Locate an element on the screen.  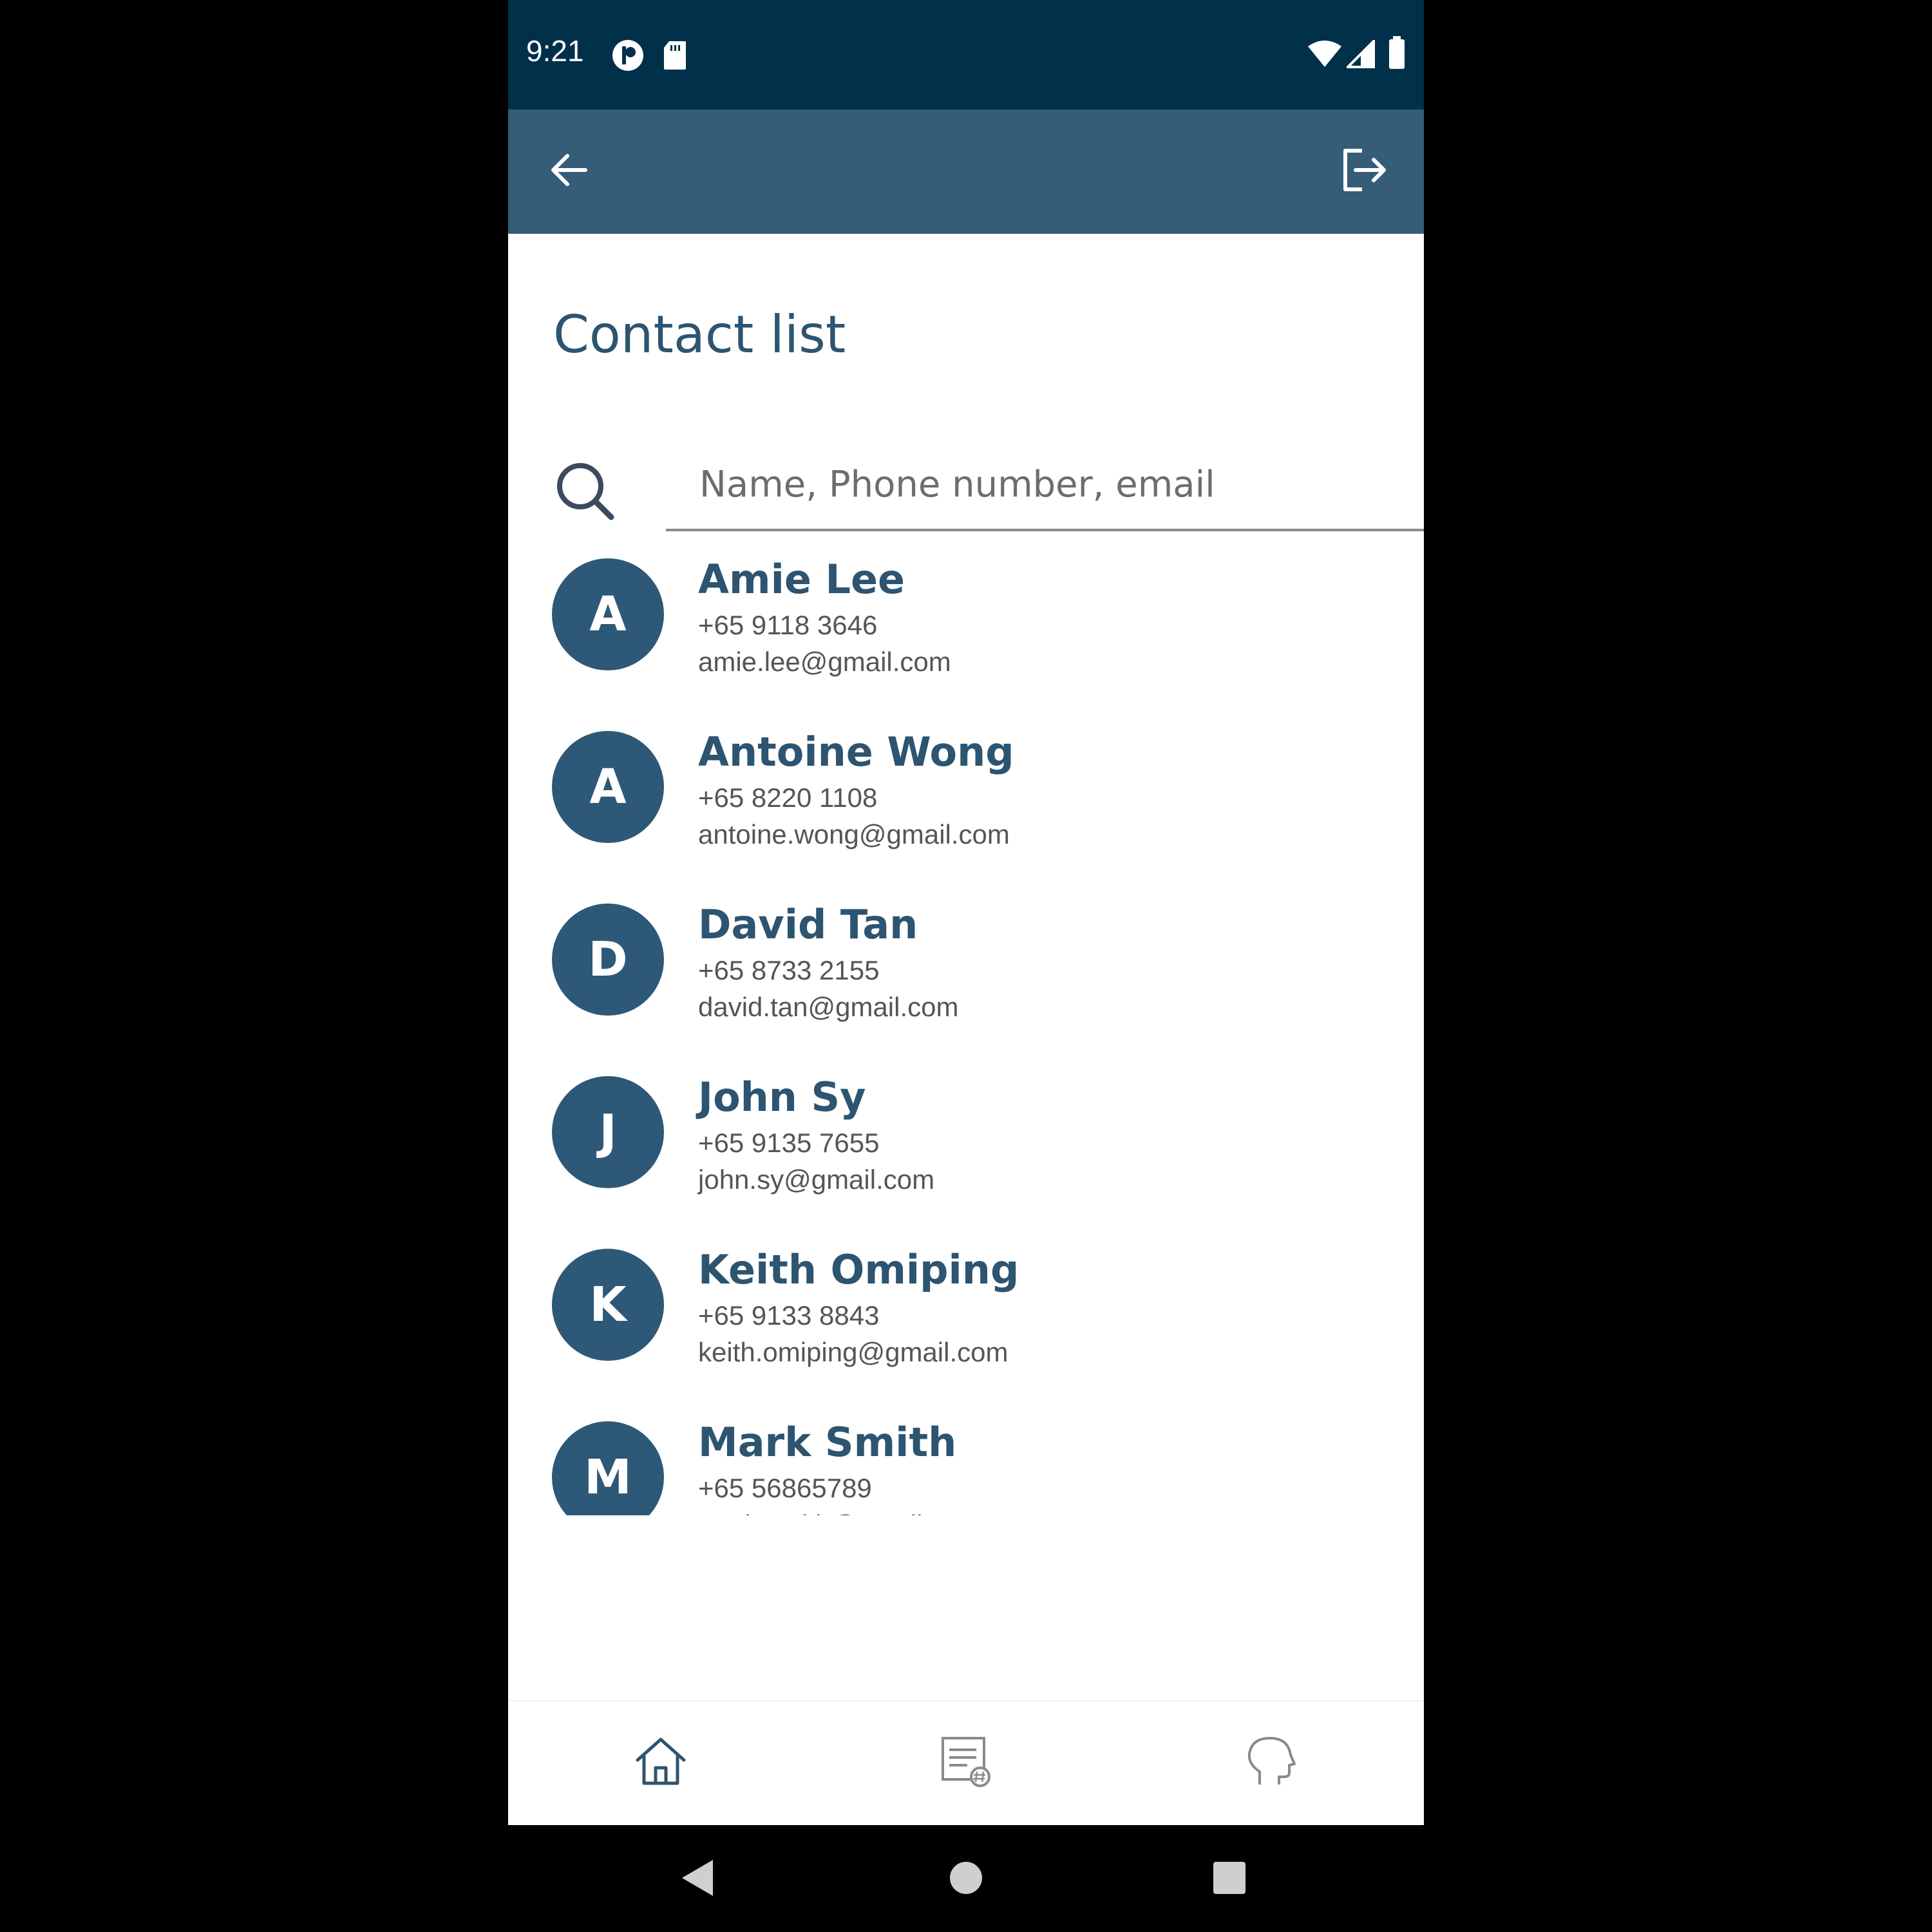
recents-square-icon is located at coordinates (1229, 1880).